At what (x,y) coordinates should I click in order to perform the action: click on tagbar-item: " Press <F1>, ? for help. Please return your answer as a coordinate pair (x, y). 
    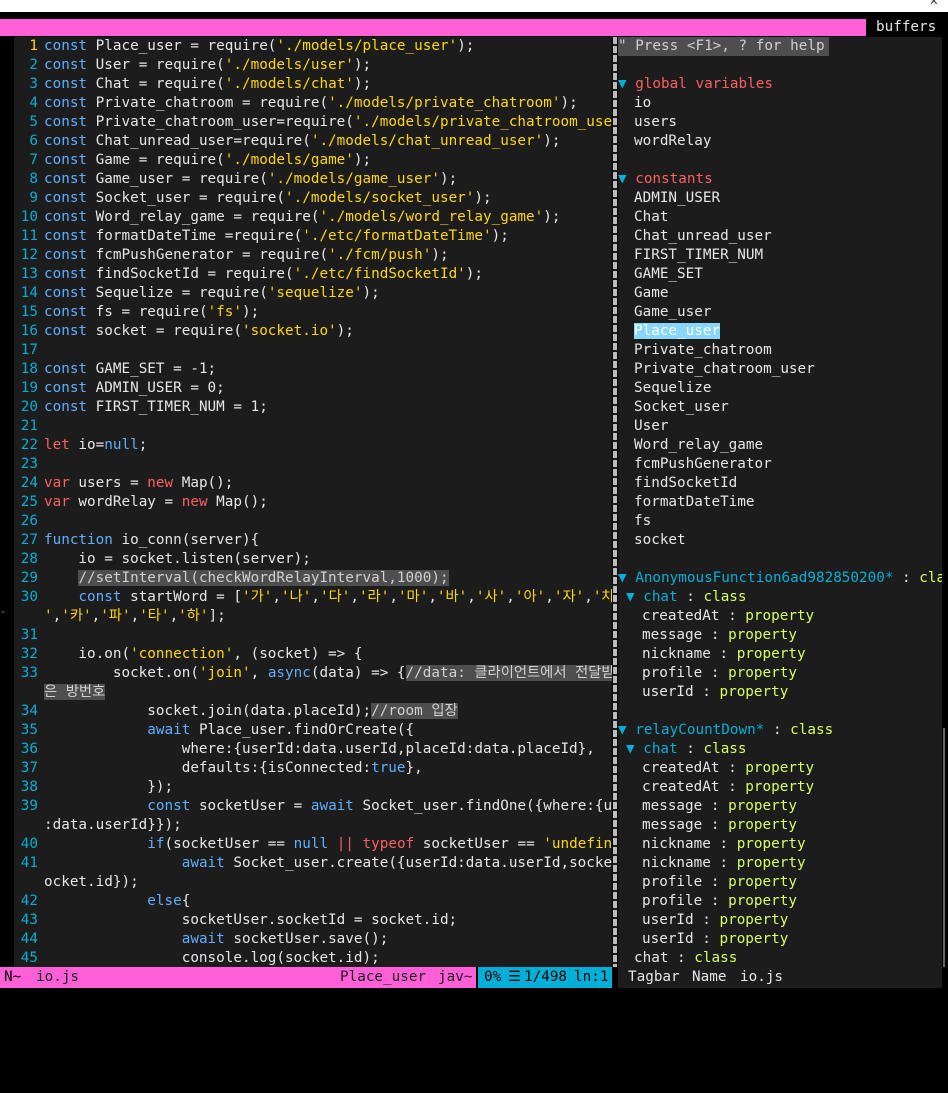
    Looking at the image, I should click on (780, 46).